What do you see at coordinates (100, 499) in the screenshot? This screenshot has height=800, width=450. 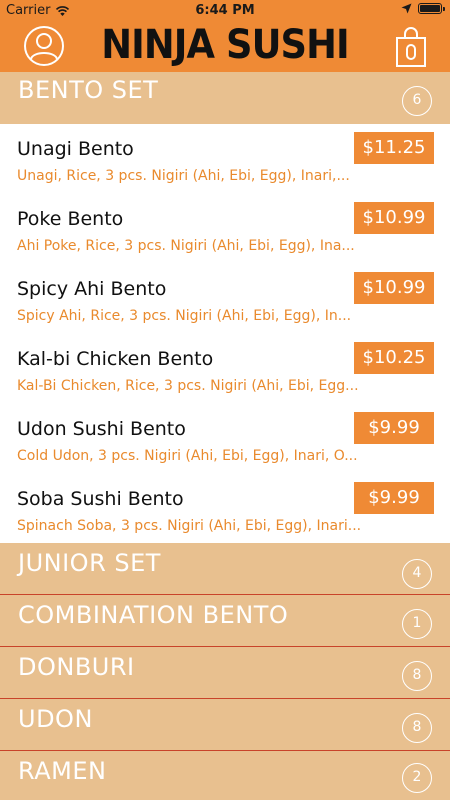 I see `item-name: Soba Sushi Bento` at bounding box center [100, 499].